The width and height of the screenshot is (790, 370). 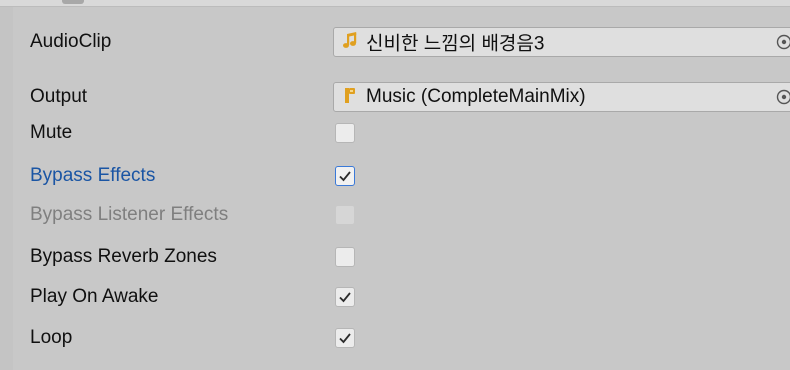 What do you see at coordinates (93, 175) in the screenshot?
I see `bypass-effects-label: Bypass Effects` at bounding box center [93, 175].